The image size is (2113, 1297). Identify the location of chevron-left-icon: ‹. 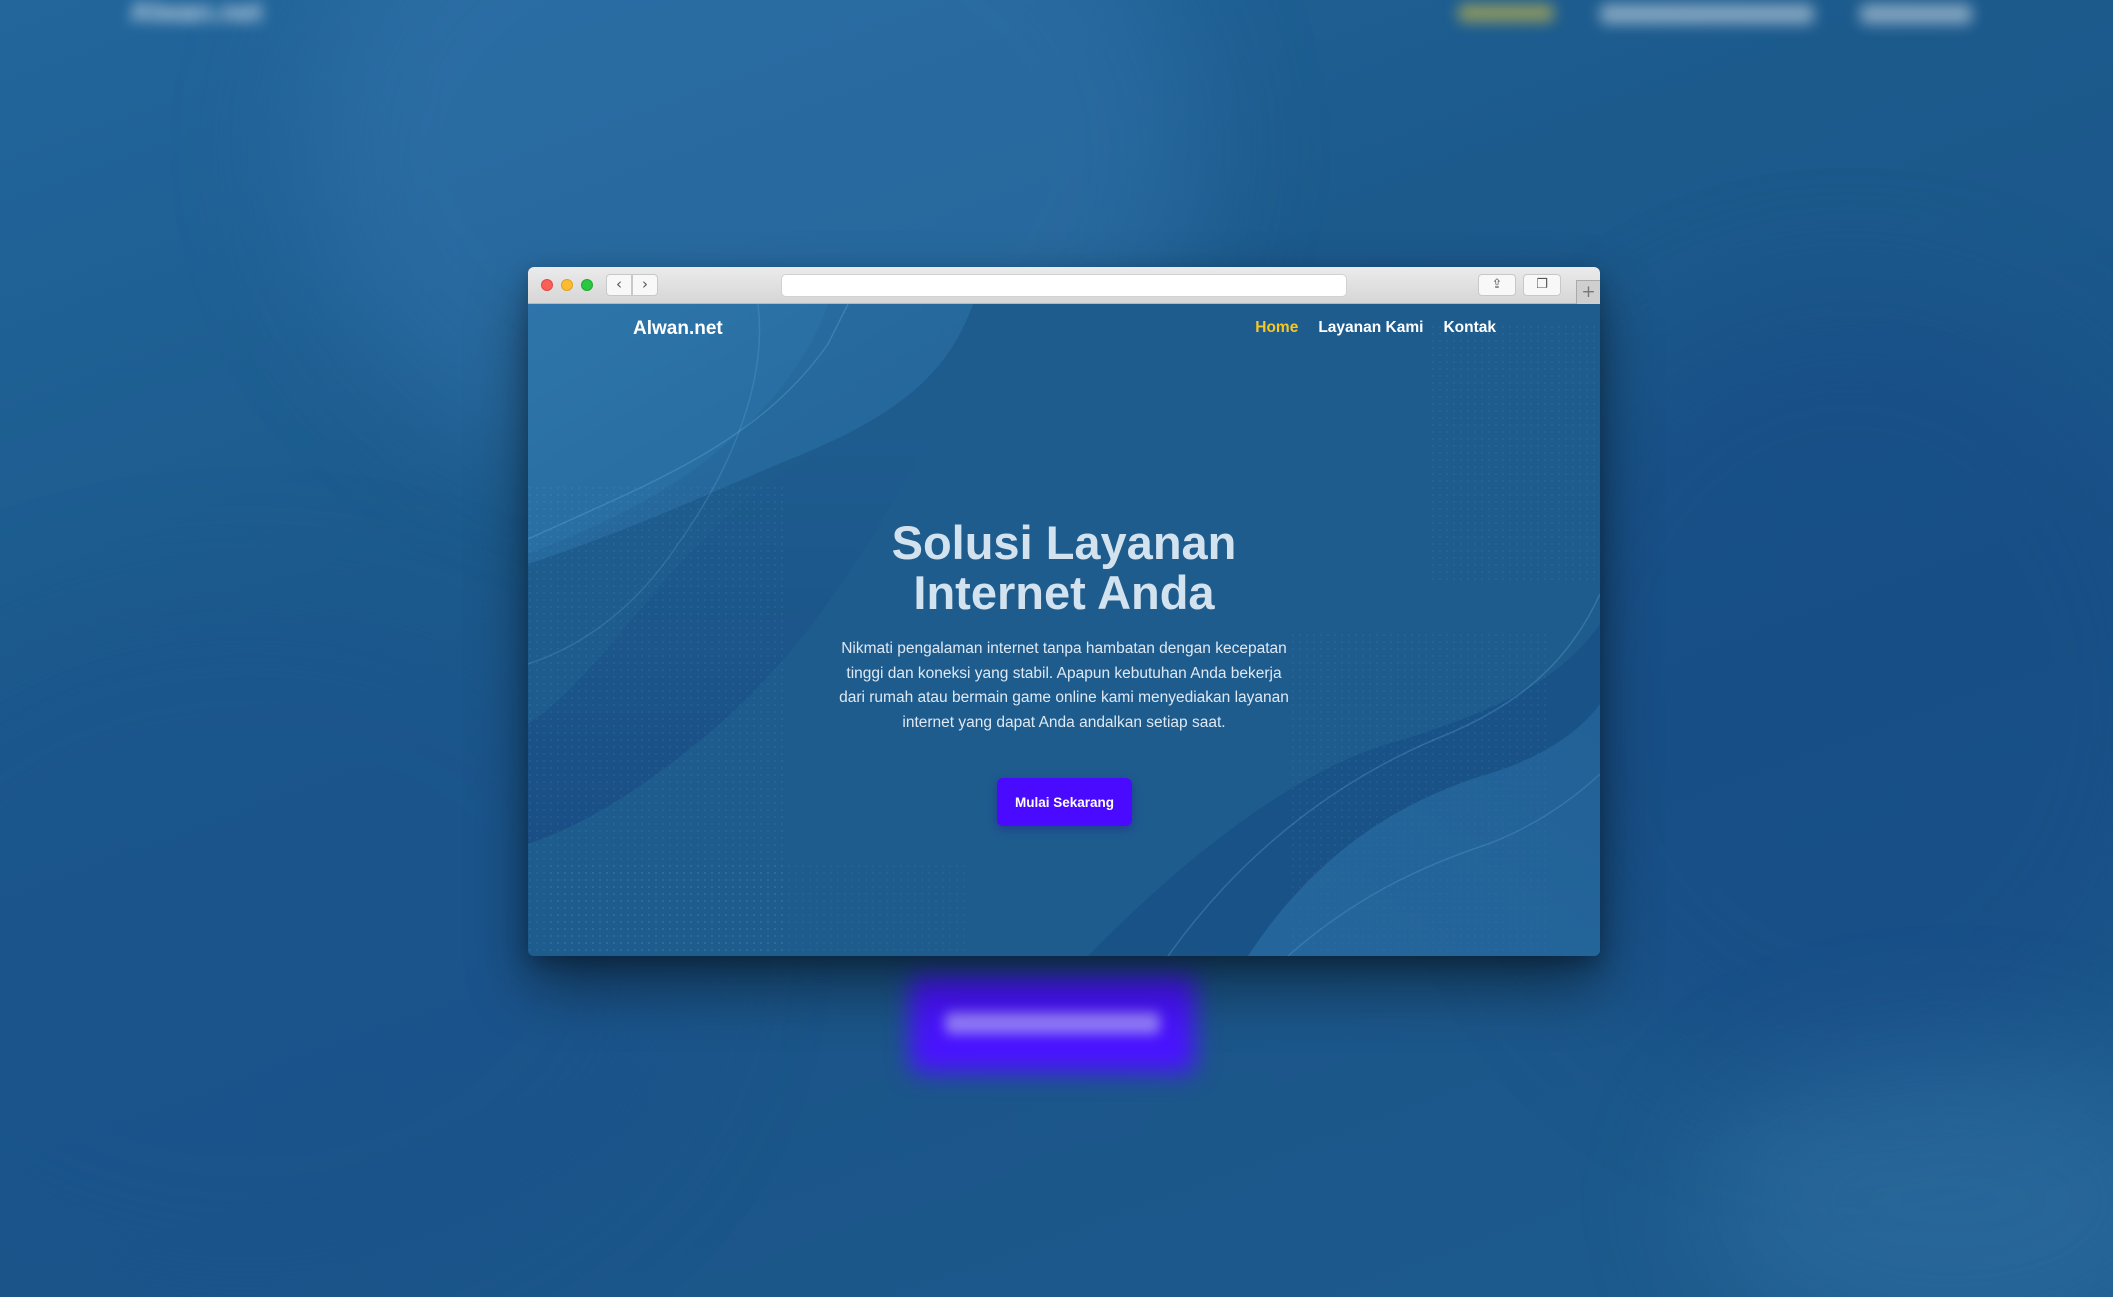
(619, 284).